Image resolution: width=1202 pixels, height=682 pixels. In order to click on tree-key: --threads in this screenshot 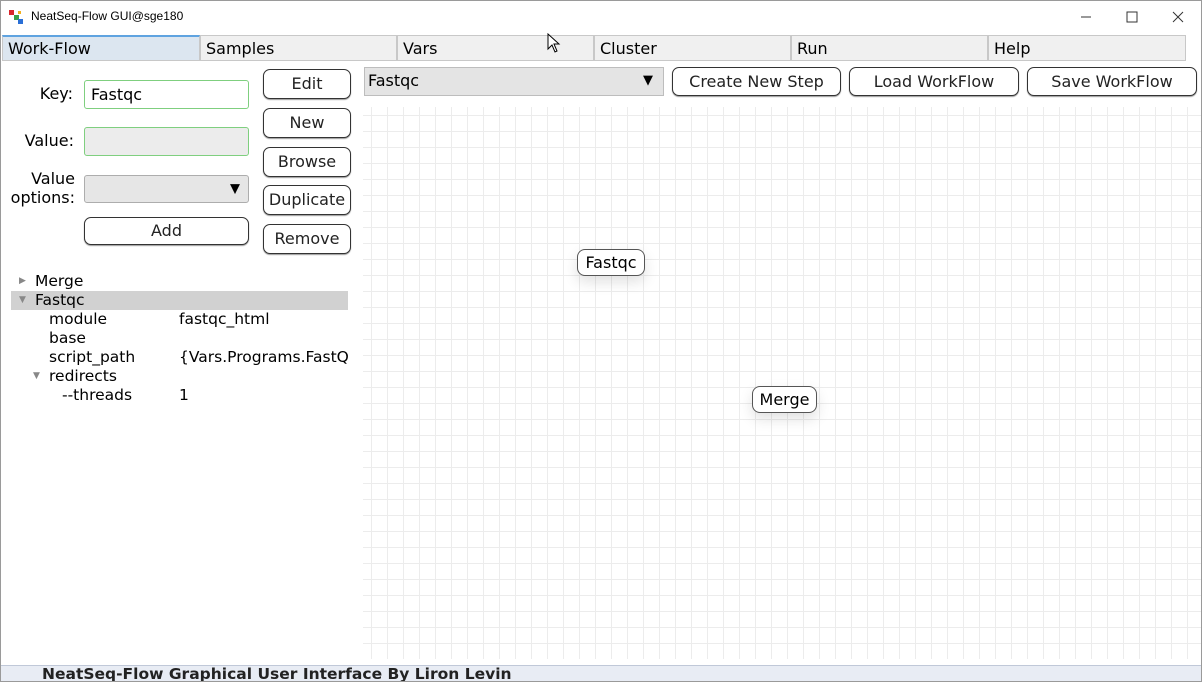, I will do `click(97, 395)`.